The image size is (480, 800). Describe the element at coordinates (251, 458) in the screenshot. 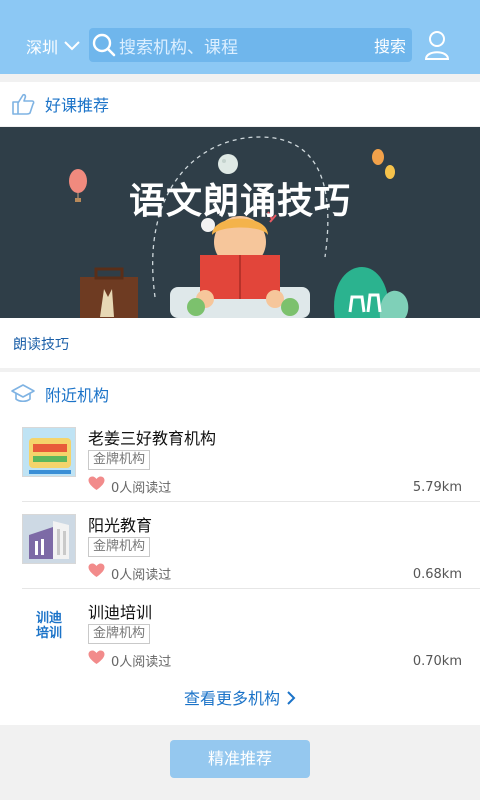

I see `list-item: 老姜三好教育机构 金牌机构 0人阅读过 5.79km` at that location.